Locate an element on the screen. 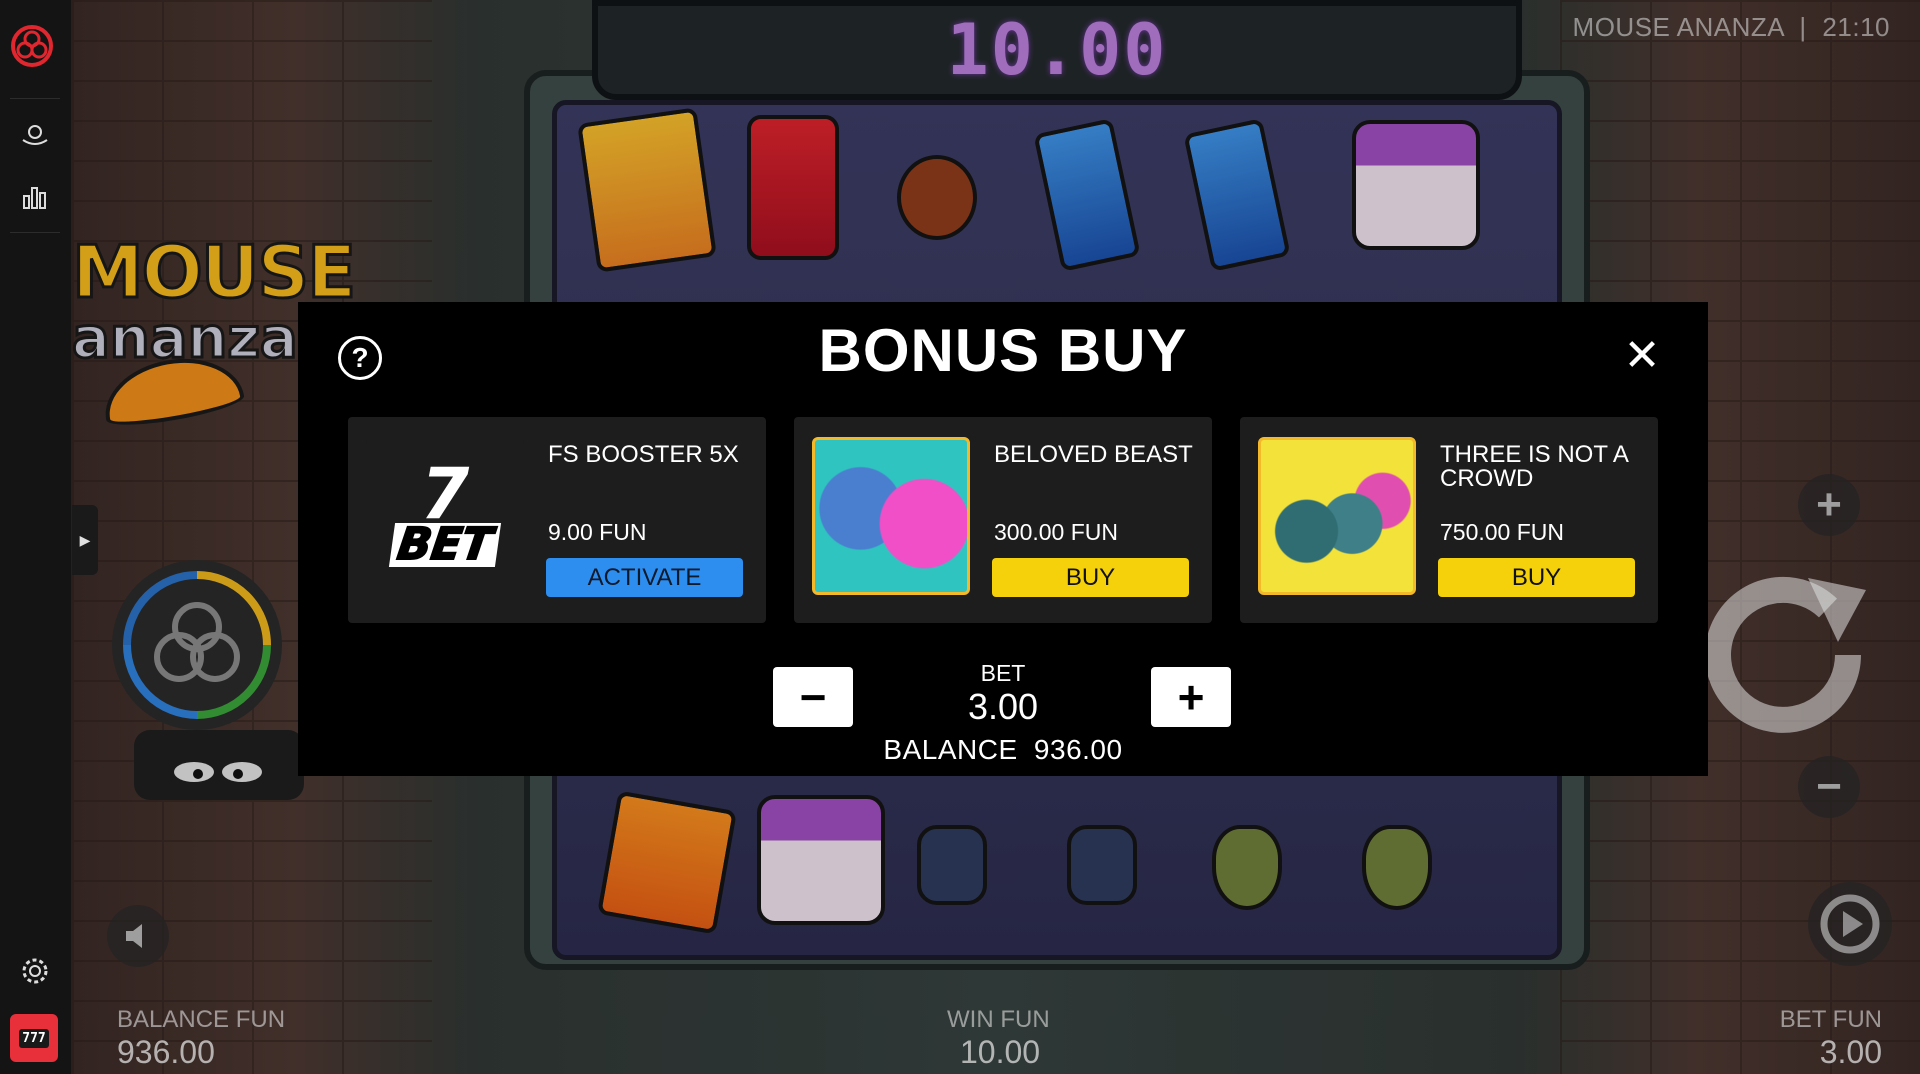 The image size is (1920, 1074). balance-value: 936.00 is located at coordinates (1078, 749).